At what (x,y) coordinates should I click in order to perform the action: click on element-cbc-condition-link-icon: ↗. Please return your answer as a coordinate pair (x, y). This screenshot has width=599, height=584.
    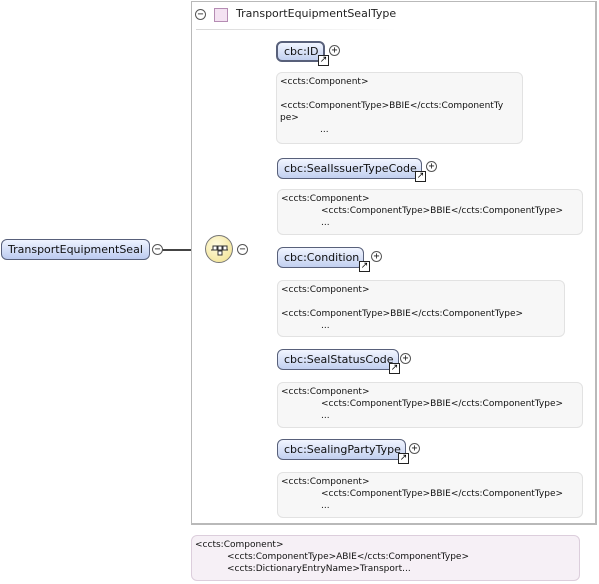
    Looking at the image, I should click on (364, 266).